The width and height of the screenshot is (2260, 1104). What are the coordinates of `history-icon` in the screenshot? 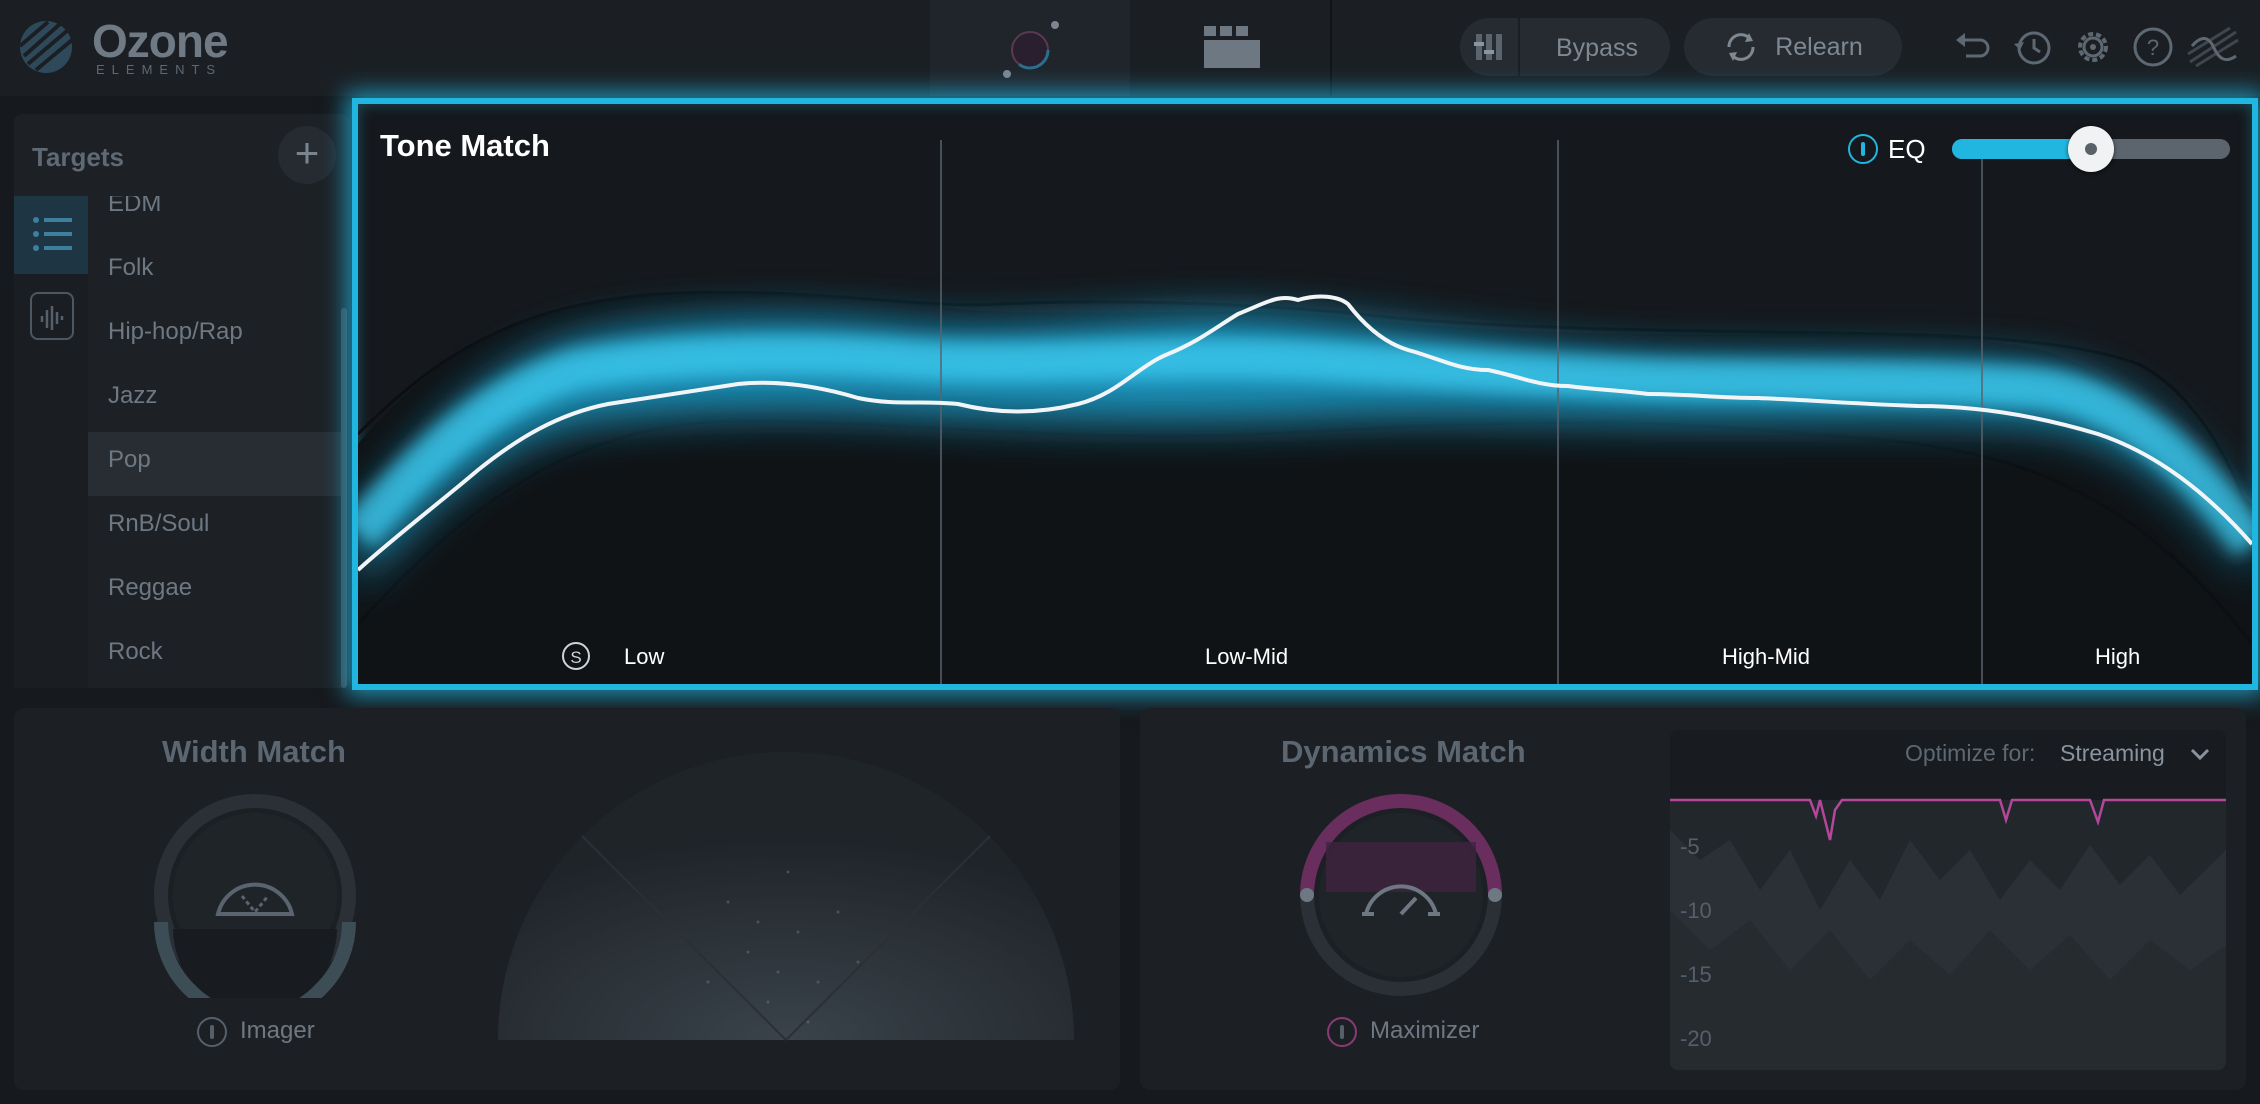 It's located at (2033, 47).